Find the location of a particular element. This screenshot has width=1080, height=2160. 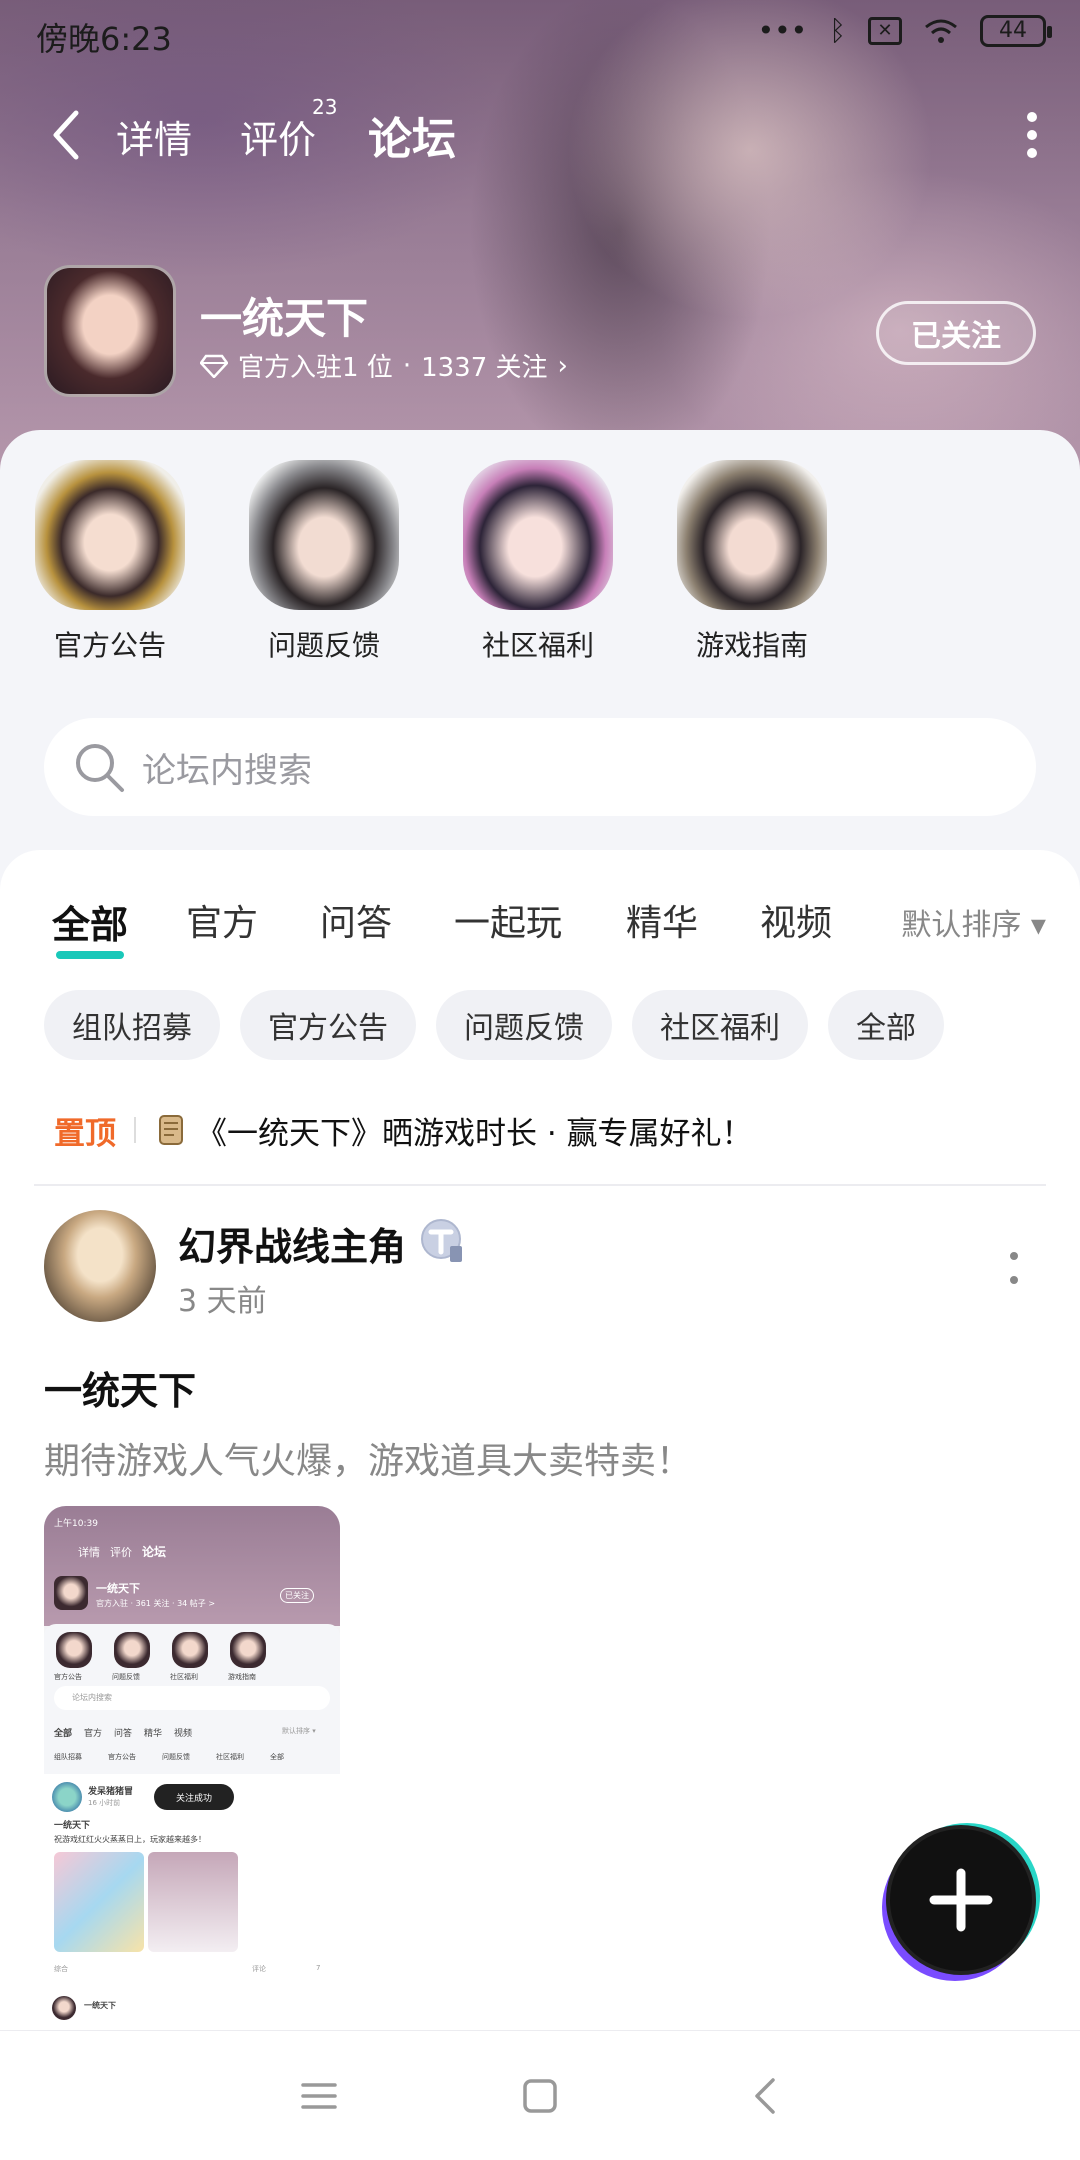

system-nav-bar is located at coordinates (540, 2095).